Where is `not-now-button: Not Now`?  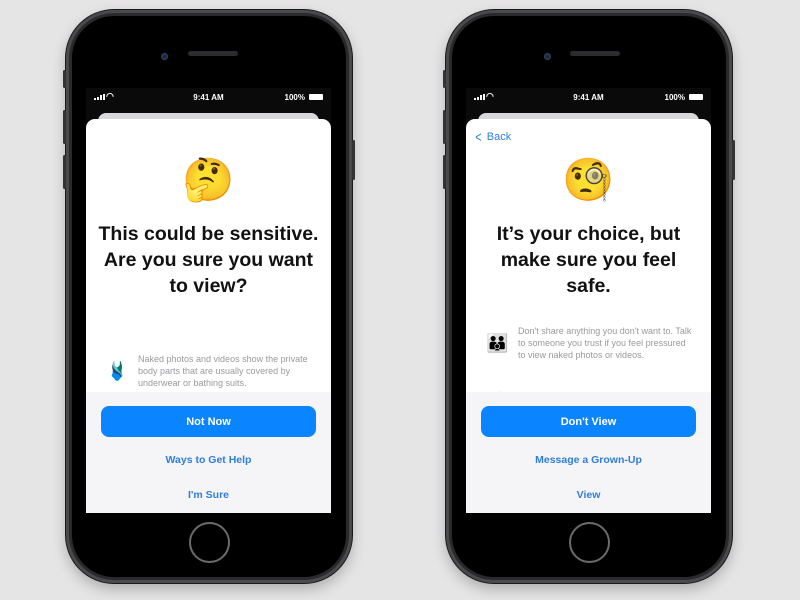
not-now-button: Not Now is located at coordinates (208, 421).